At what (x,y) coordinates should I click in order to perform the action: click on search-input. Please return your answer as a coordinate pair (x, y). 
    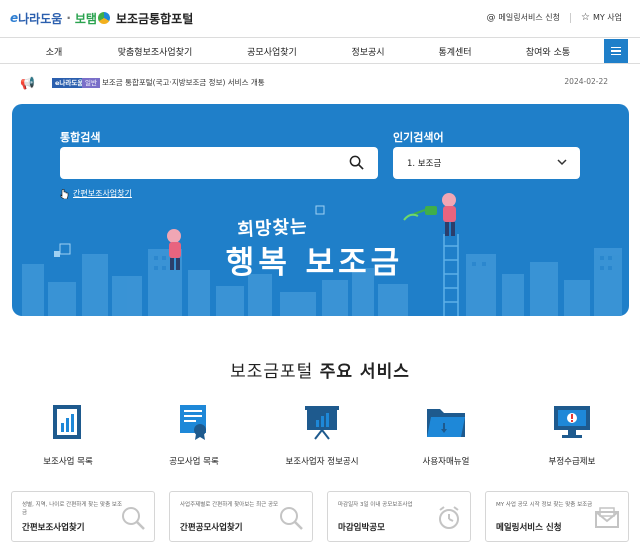
    Looking at the image, I should click on (205, 163).